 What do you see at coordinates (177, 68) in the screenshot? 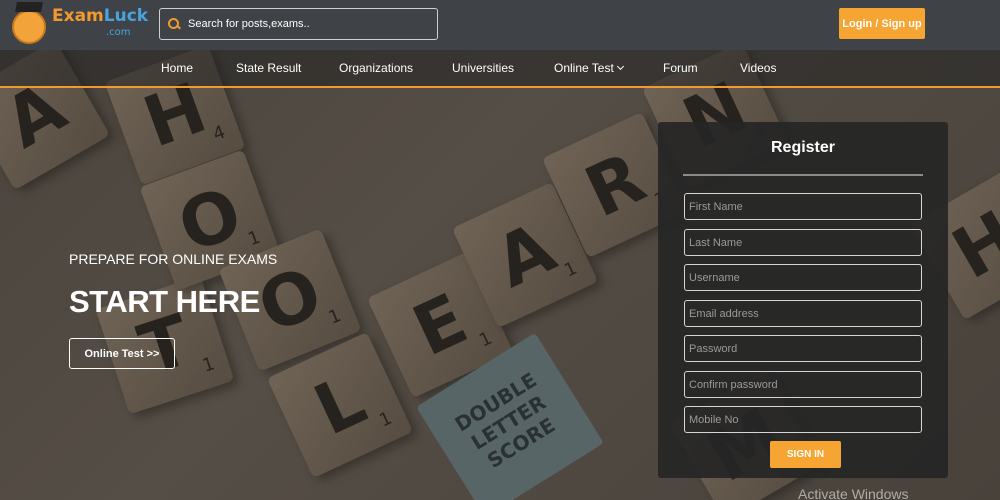
I see `nav-item-home: Home` at bounding box center [177, 68].